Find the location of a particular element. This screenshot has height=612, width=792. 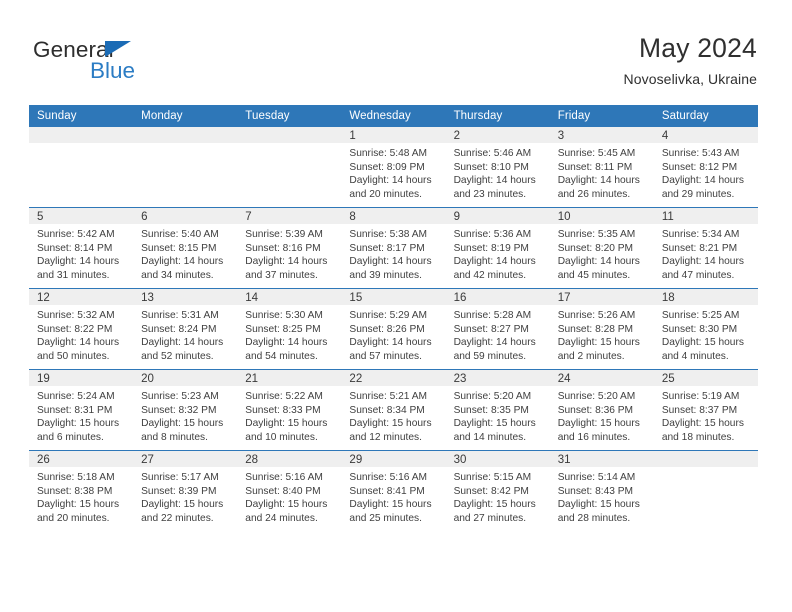

day-number: 31 is located at coordinates (601, 459).